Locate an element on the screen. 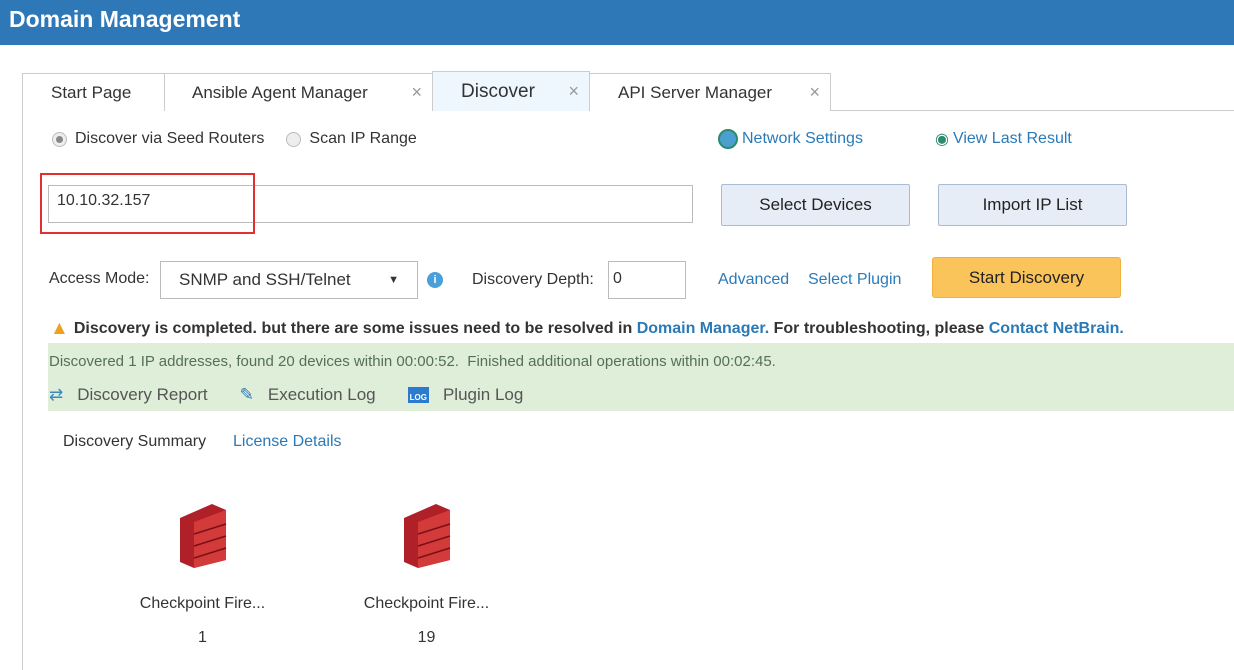 The image size is (1234, 670). pencil-icon: ✎ is located at coordinates (246, 394).